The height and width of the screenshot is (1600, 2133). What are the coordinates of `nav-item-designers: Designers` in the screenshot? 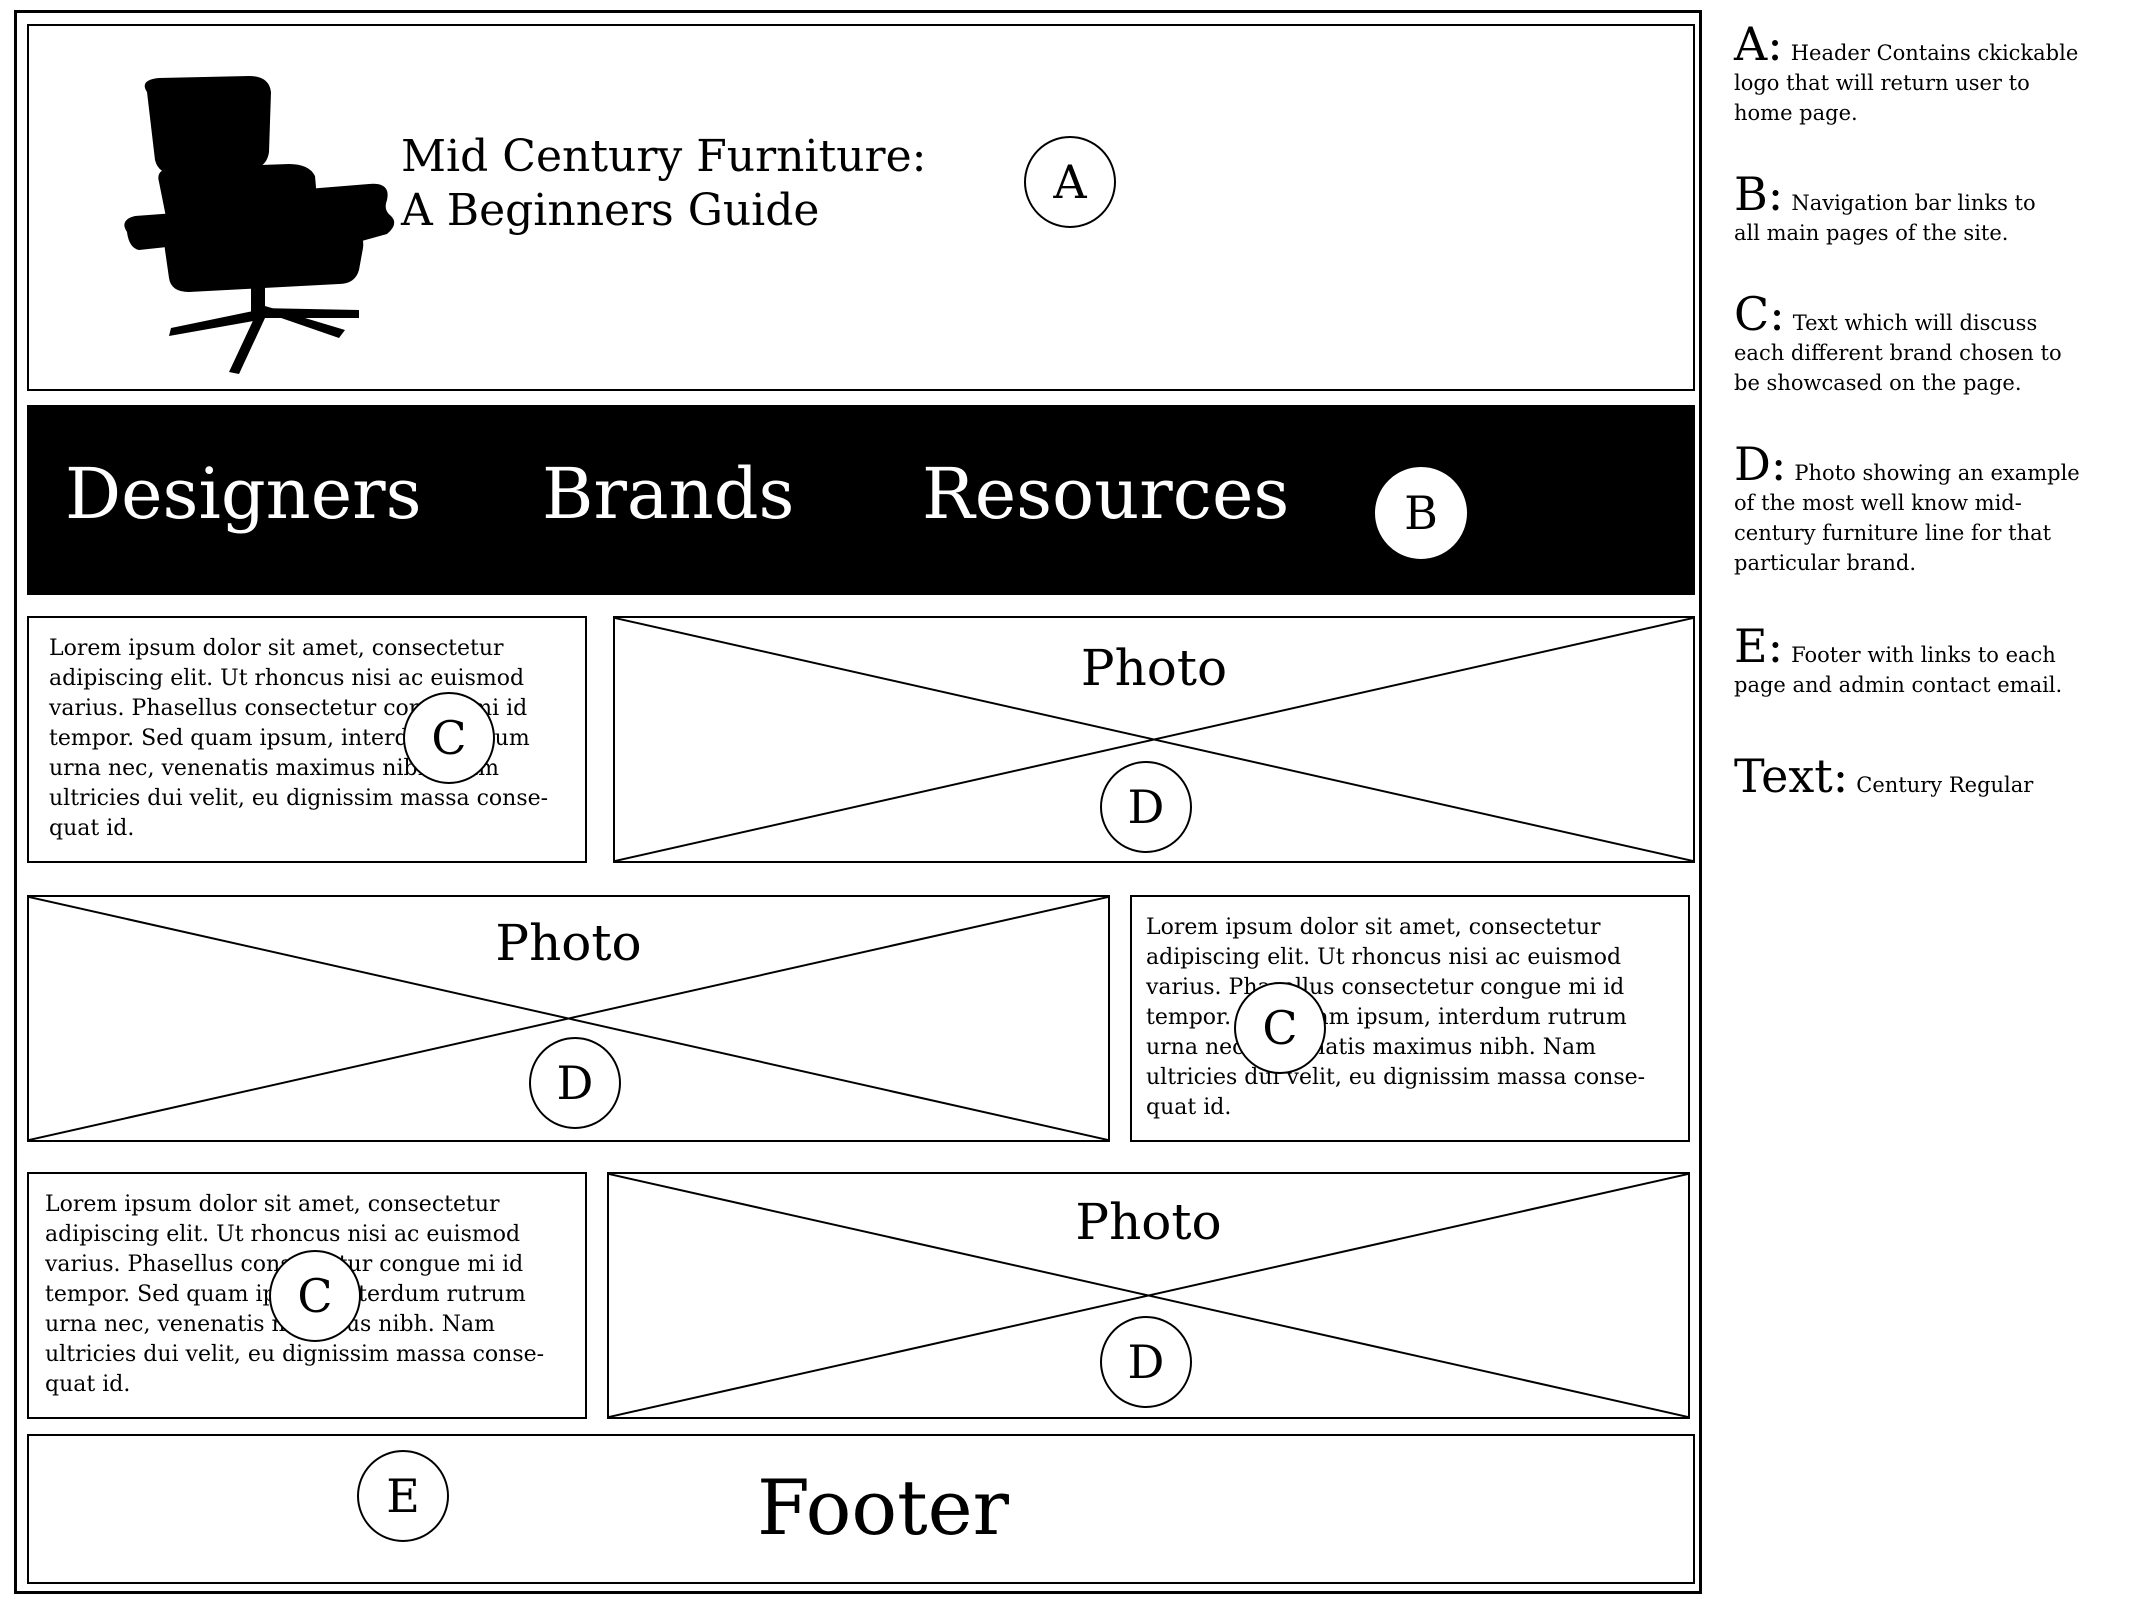 It's located at (243, 494).